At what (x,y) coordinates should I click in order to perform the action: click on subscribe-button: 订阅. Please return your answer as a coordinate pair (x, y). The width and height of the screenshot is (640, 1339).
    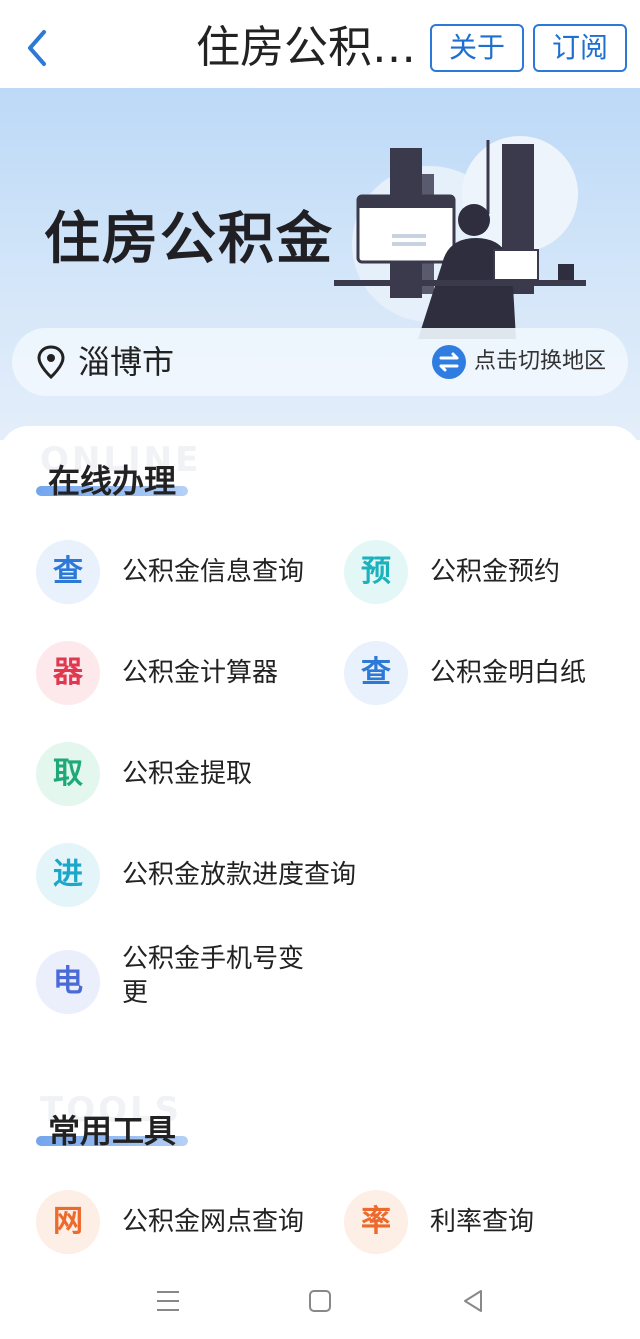
    Looking at the image, I should click on (580, 48).